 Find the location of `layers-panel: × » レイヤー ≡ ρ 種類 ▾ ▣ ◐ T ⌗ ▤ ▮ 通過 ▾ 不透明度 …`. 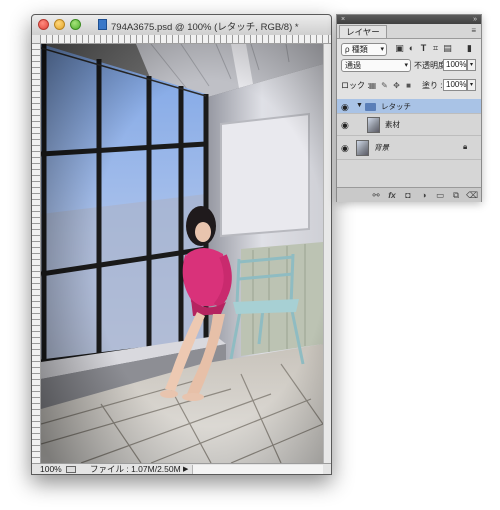

layers-panel: × » レイヤー ≡ ρ 種類 ▾ ▣ ◐ T ⌗ ▤ ▮ 通過 ▾ 不透明度 … is located at coordinates (409, 108).